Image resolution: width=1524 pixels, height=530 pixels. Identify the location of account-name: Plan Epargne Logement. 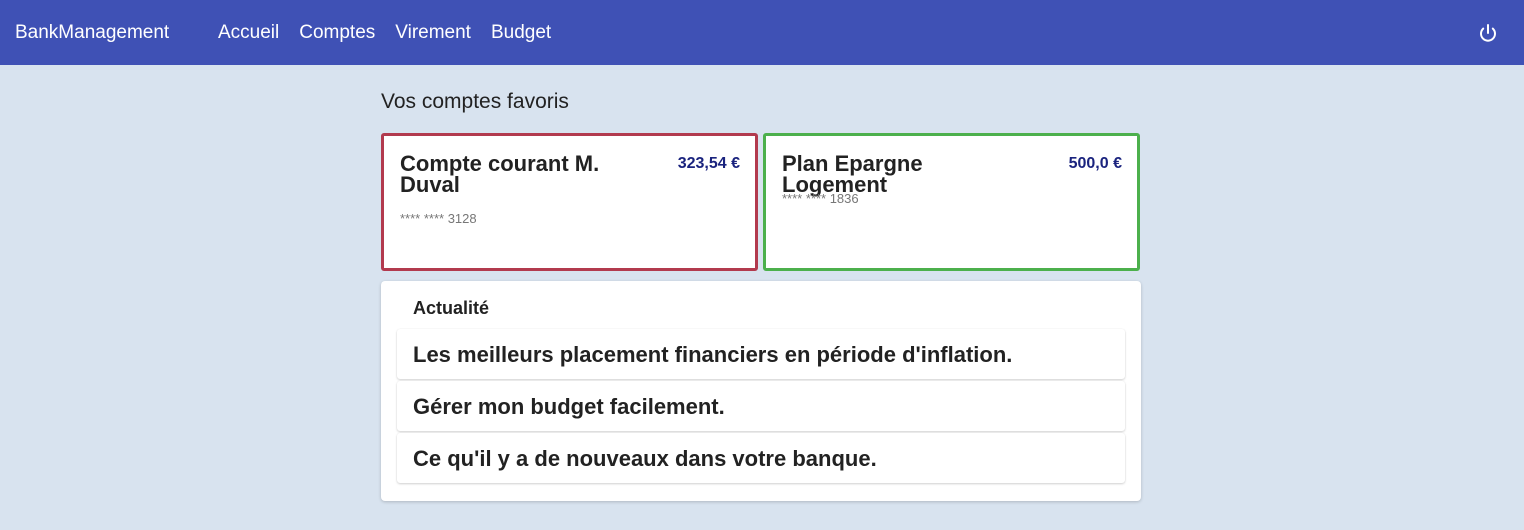
(852, 174).